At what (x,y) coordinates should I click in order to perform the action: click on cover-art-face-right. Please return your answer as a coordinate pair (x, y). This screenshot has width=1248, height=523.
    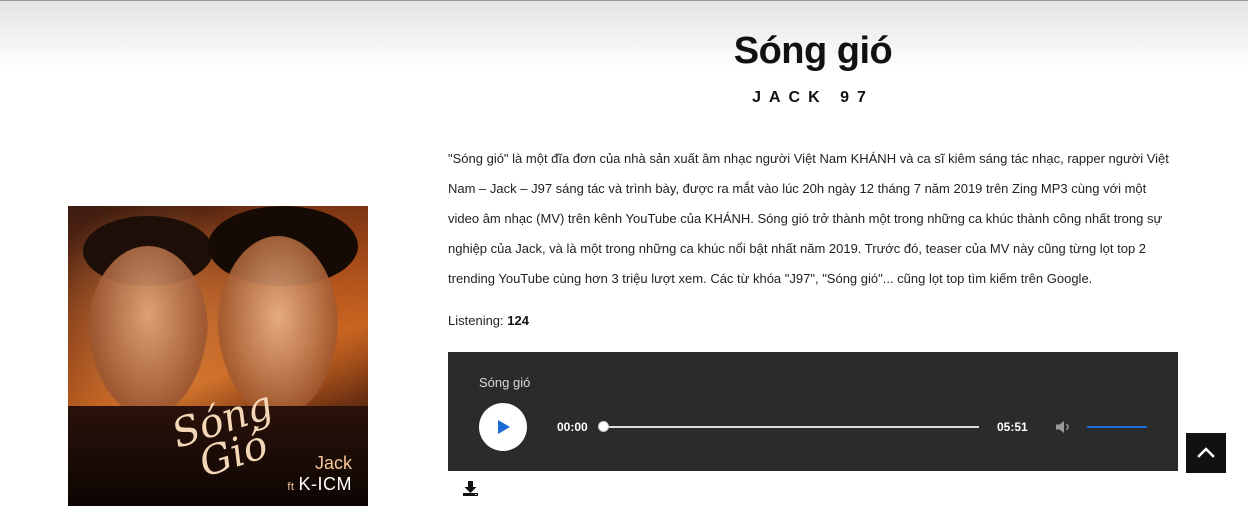
    Looking at the image, I should click on (278, 326).